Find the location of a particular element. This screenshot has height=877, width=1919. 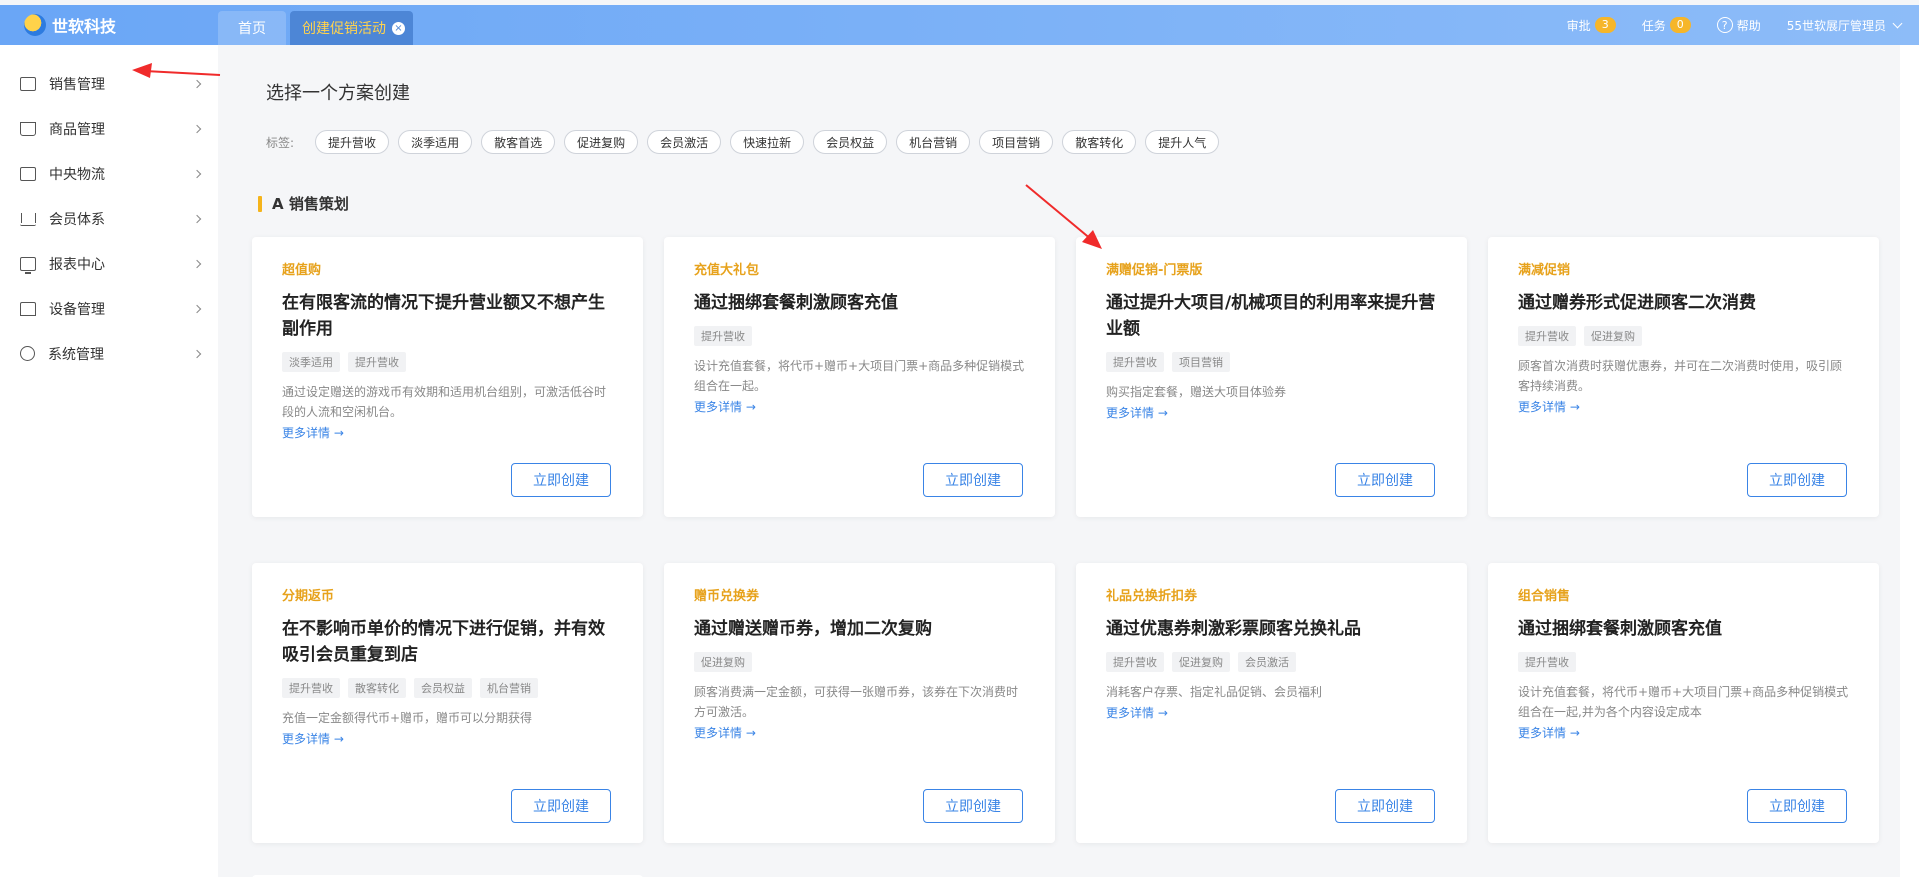

tab-home: 首页 is located at coordinates (252, 28).